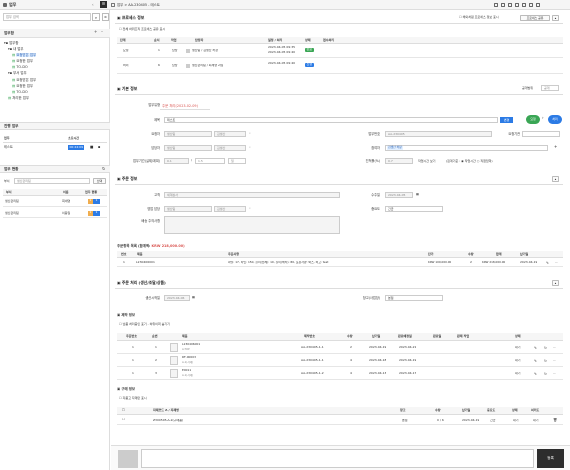  I want to click on owner-dept-input: 생산팀, so click(188, 148).